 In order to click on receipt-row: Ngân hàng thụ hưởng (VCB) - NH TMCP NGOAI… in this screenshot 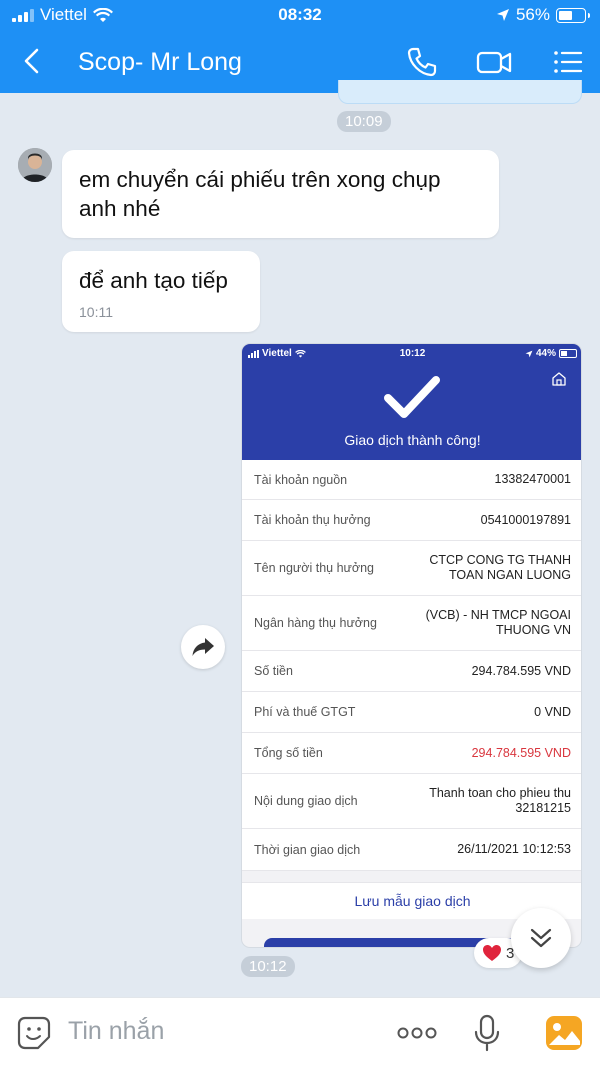, I will do `click(411, 623)`.